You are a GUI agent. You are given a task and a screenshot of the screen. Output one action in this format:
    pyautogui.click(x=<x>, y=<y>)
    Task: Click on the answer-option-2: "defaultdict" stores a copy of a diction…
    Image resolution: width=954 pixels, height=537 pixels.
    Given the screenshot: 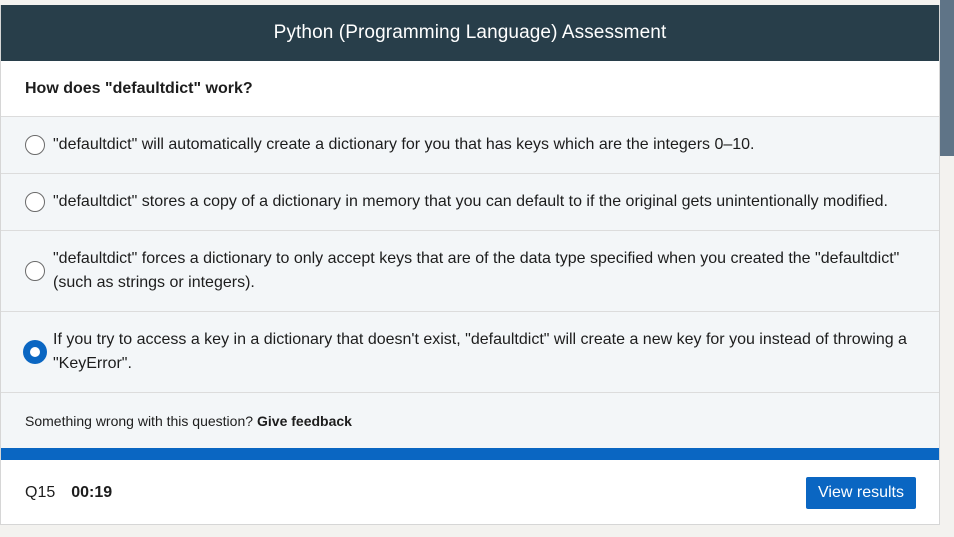 What is the action you would take?
    pyautogui.click(x=470, y=202)
    